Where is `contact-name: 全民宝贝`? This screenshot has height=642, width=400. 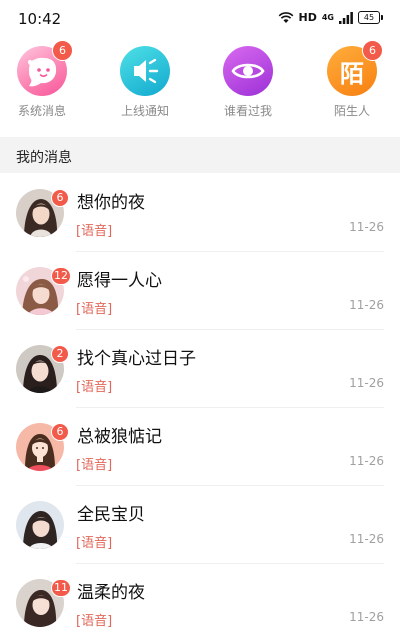
contact-name: 全民宝贝 is located at coordinates (111, 515).